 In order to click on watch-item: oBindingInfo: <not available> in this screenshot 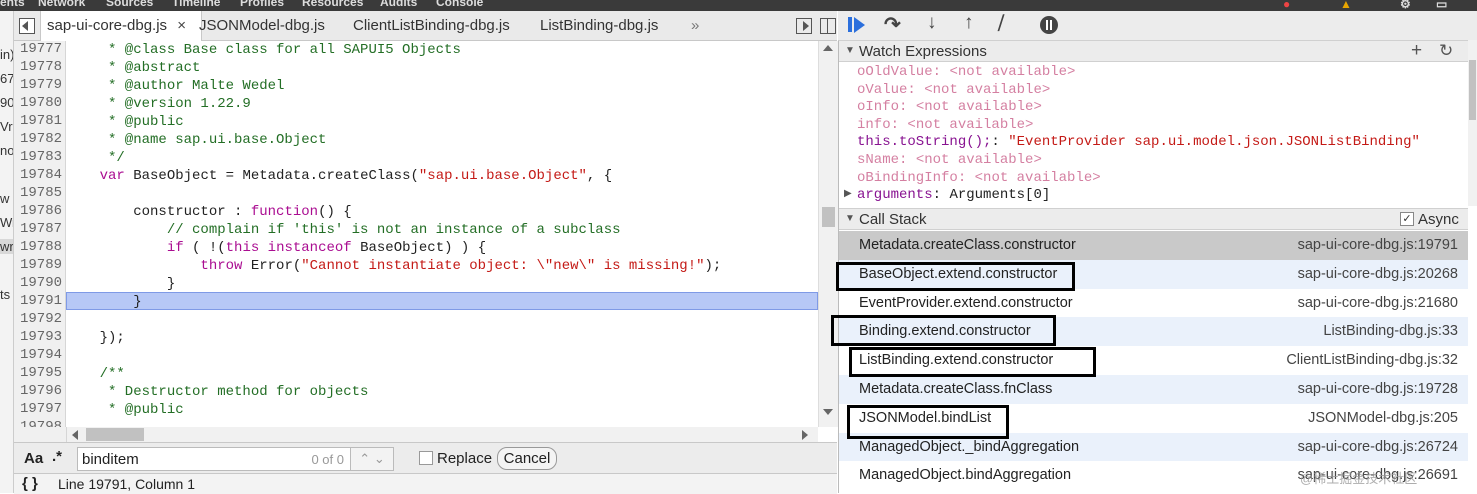, I will do `click(979, 178)`.